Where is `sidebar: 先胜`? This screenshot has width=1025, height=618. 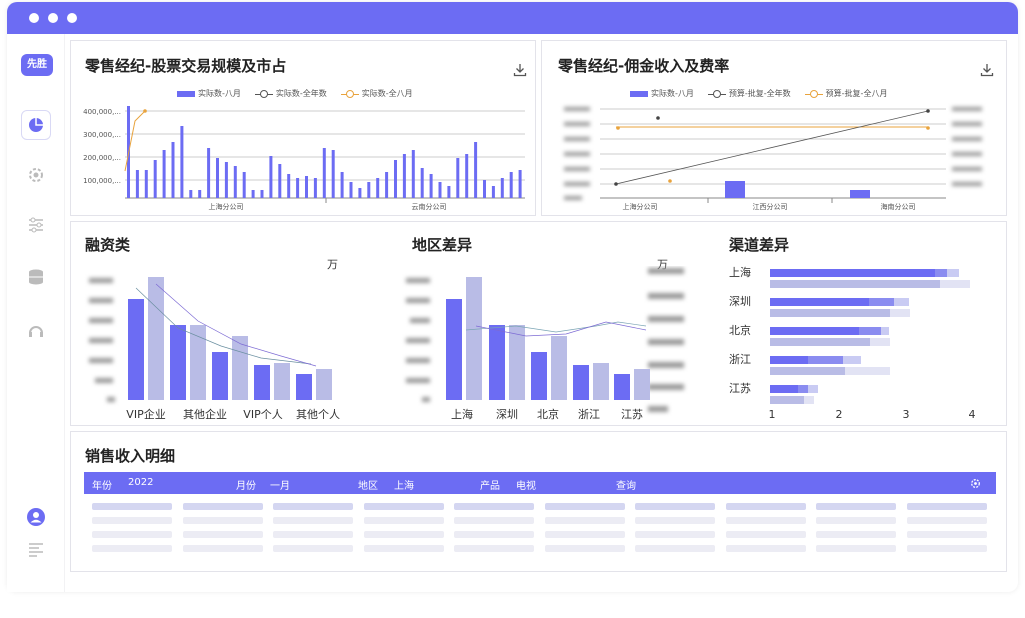 sidebar: 先胜 is located at coordinates (36, 313).